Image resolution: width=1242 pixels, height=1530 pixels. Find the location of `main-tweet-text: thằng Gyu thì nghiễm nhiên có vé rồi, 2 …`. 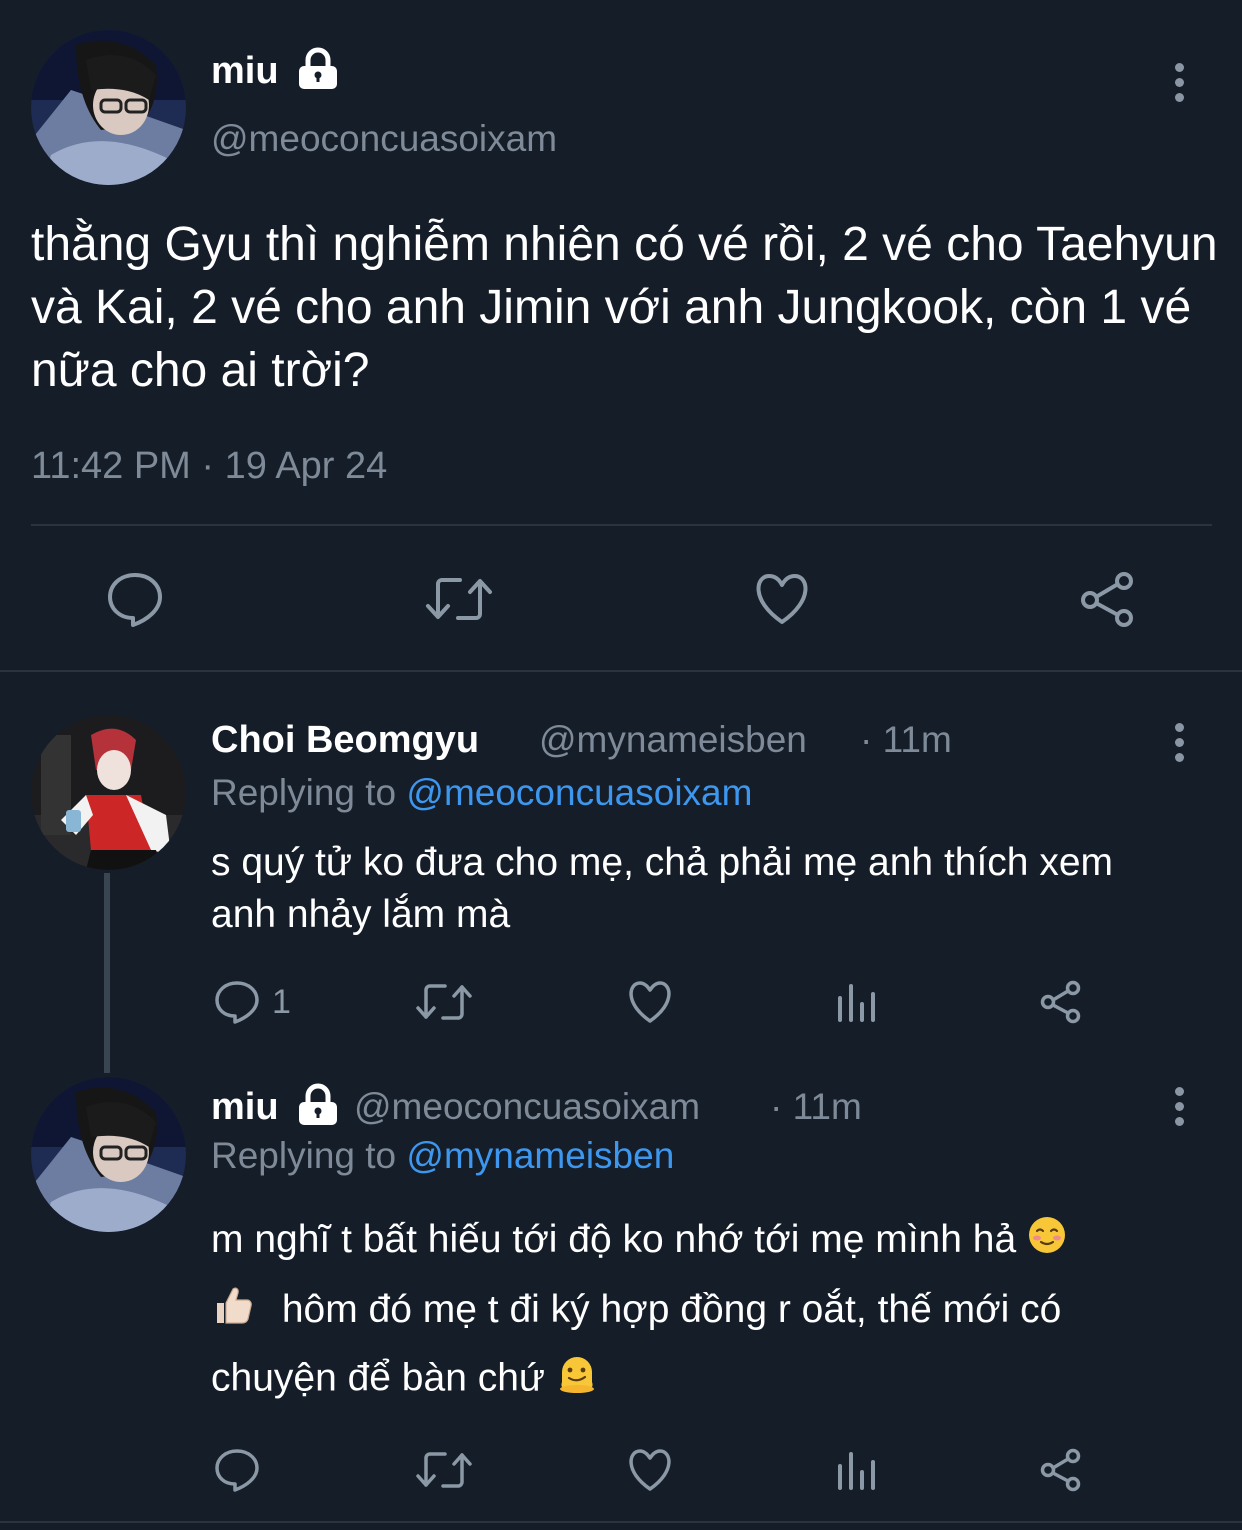

main-tweet-text: thằng Gyu thì nghiễm nhiên có vé rồi, 2 … is located at coordinates (624, 307).